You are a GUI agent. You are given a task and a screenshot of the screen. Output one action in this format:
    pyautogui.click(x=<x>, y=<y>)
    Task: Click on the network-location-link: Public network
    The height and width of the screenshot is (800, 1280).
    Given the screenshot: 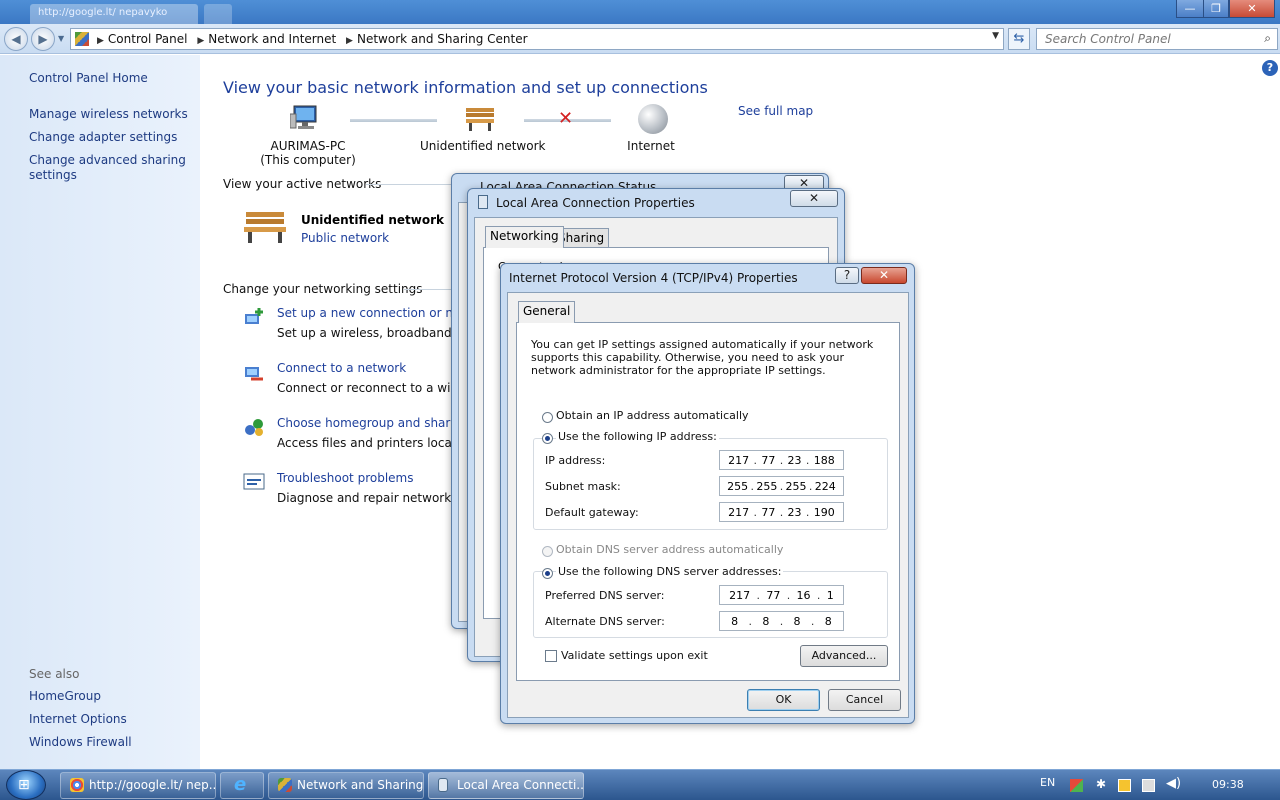 What is the action you would take?
    pyautogui.click(x=345, y=238)
    